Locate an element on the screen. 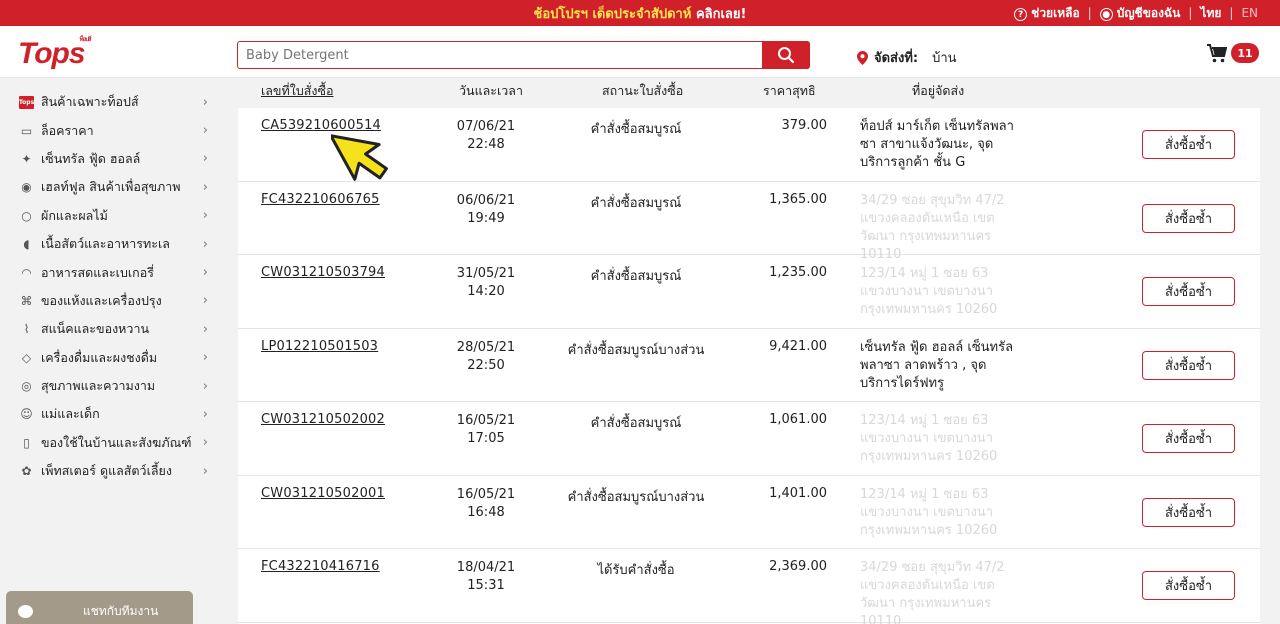 The height and width of the screenshot is (624, 1280). pet-icon: ✿ is located at coordinates (26, 471).